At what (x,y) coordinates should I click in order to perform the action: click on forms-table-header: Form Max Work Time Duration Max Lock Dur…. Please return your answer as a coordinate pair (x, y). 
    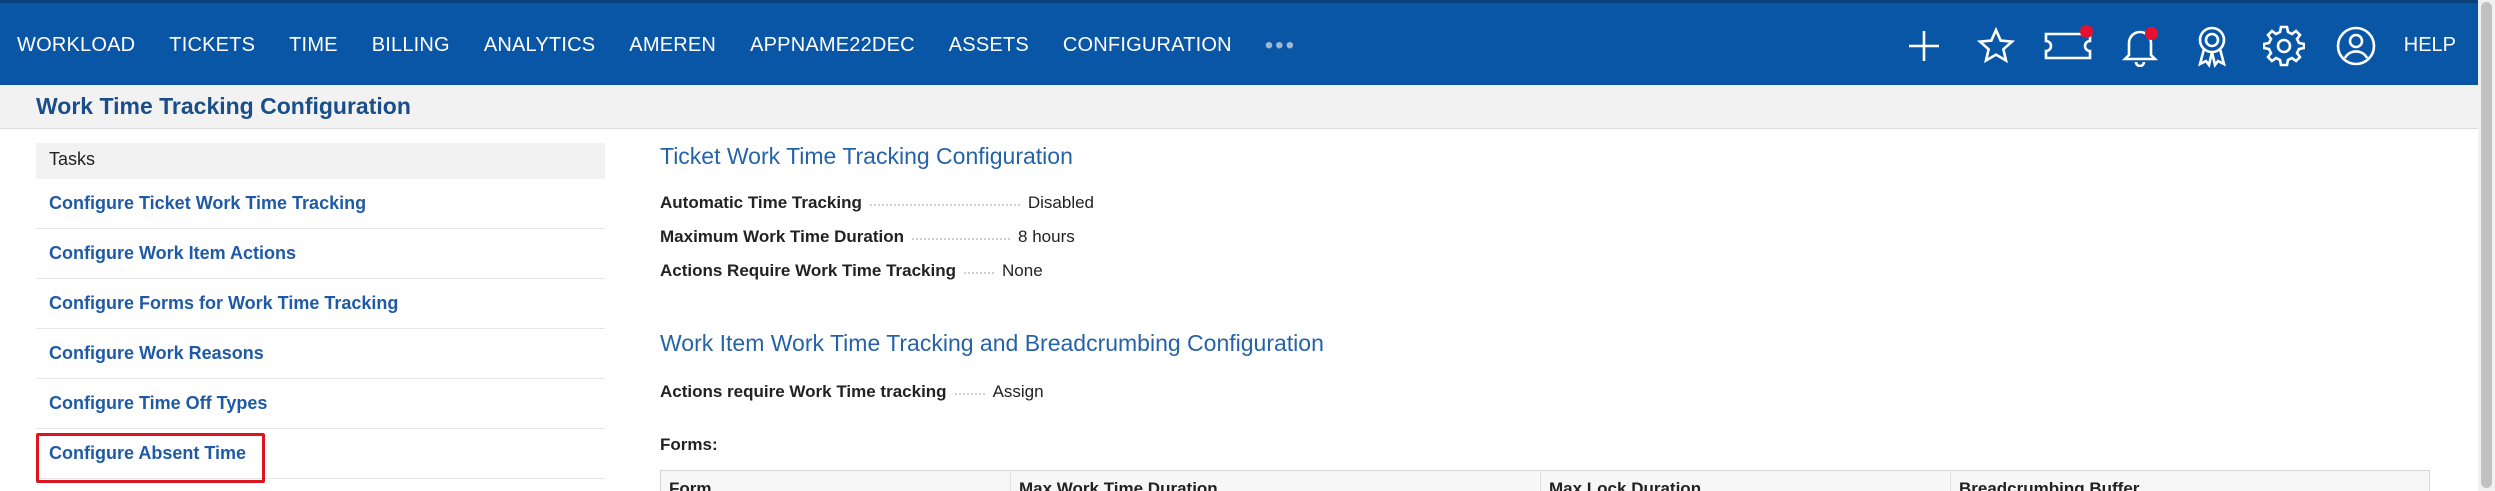
    Looking at the image, I should click on (1545, 480).